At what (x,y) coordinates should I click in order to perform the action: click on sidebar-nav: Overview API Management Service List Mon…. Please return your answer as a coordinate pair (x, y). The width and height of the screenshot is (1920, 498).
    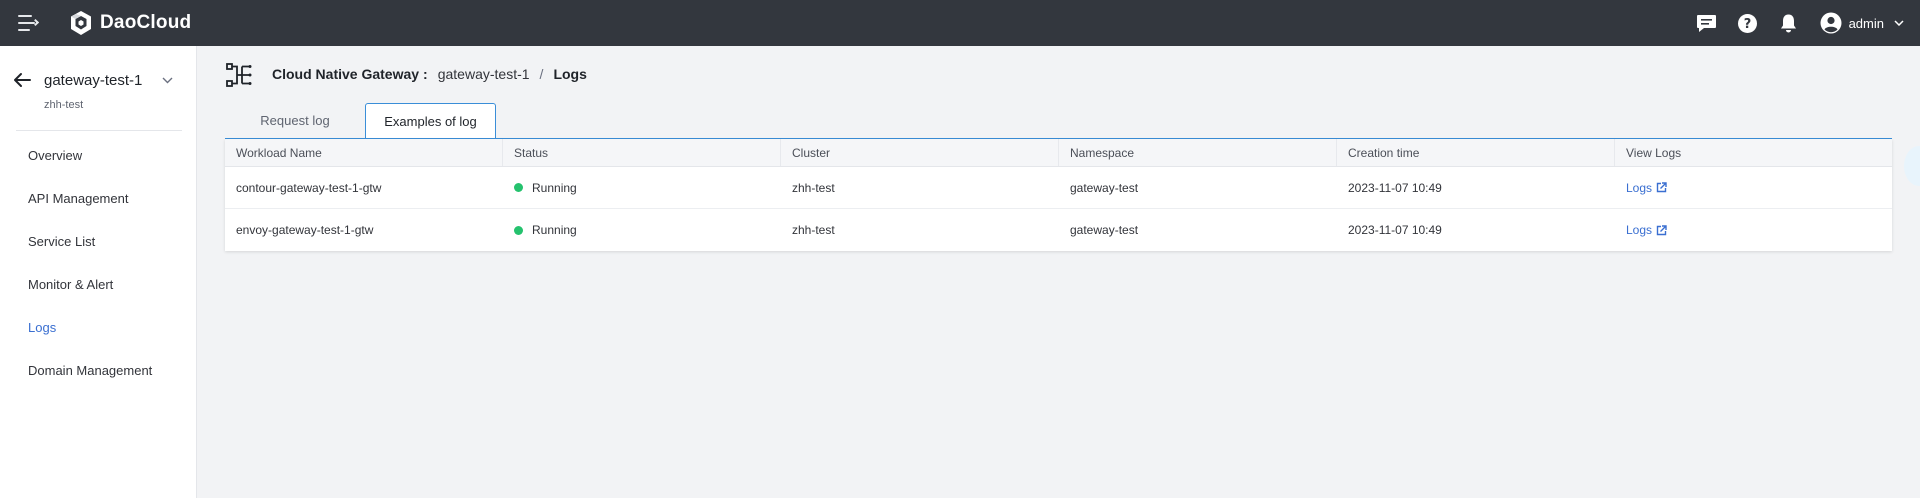
    Looking at the image, I should click on (98, 263).